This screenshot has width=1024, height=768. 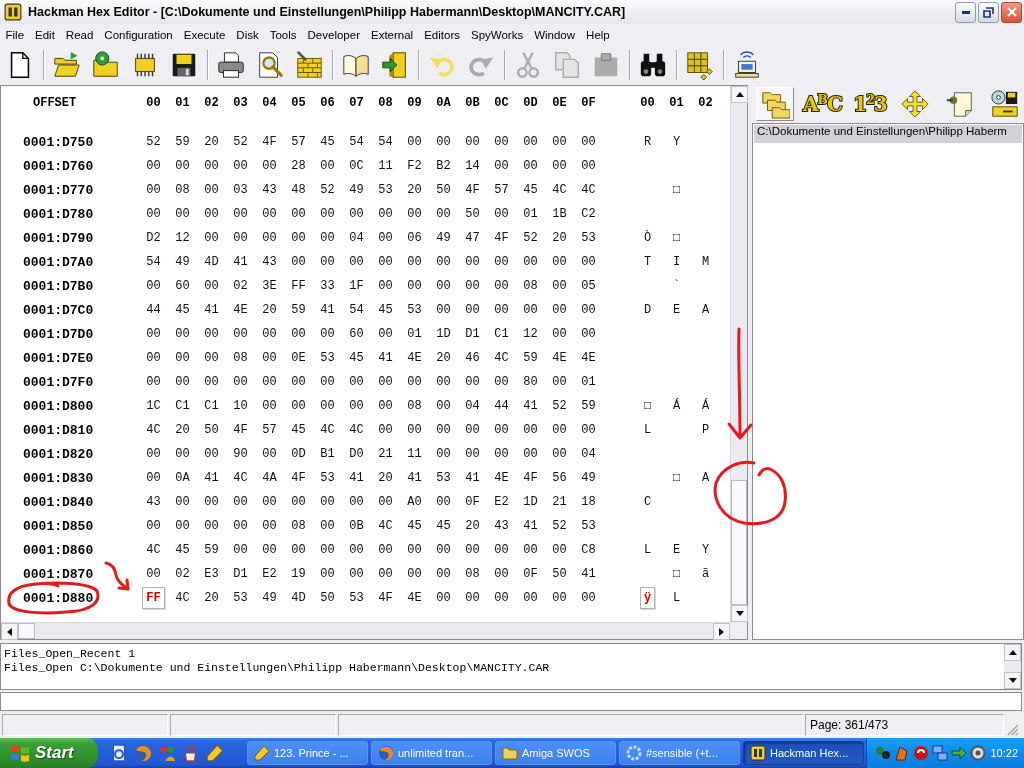 What do you see at coordinates (283, 34) in the screenshot?
I see `menu-item: Tools` at bounding box center [283, 34].